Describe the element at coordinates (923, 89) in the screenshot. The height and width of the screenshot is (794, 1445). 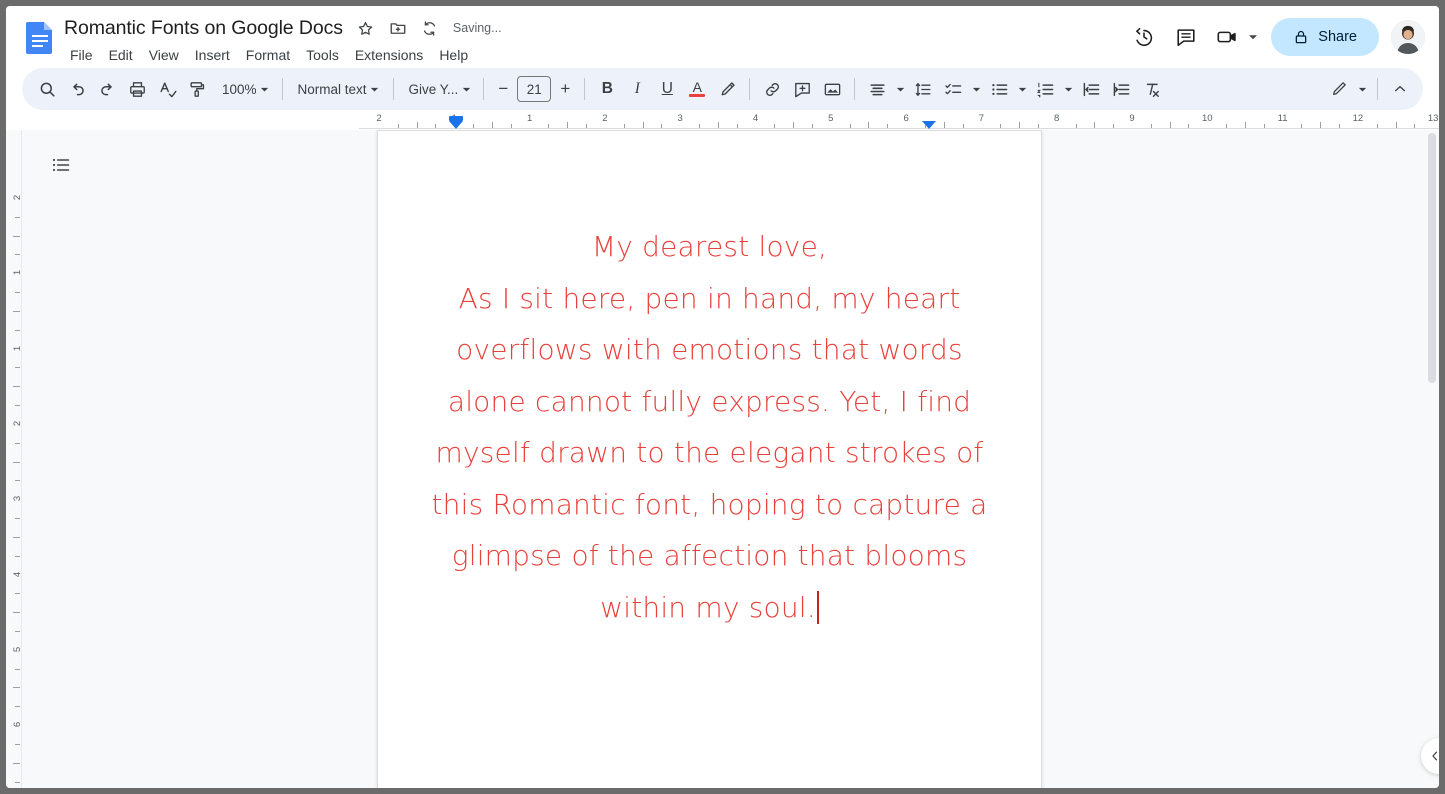
I see `line-spacing-icon` at that location.